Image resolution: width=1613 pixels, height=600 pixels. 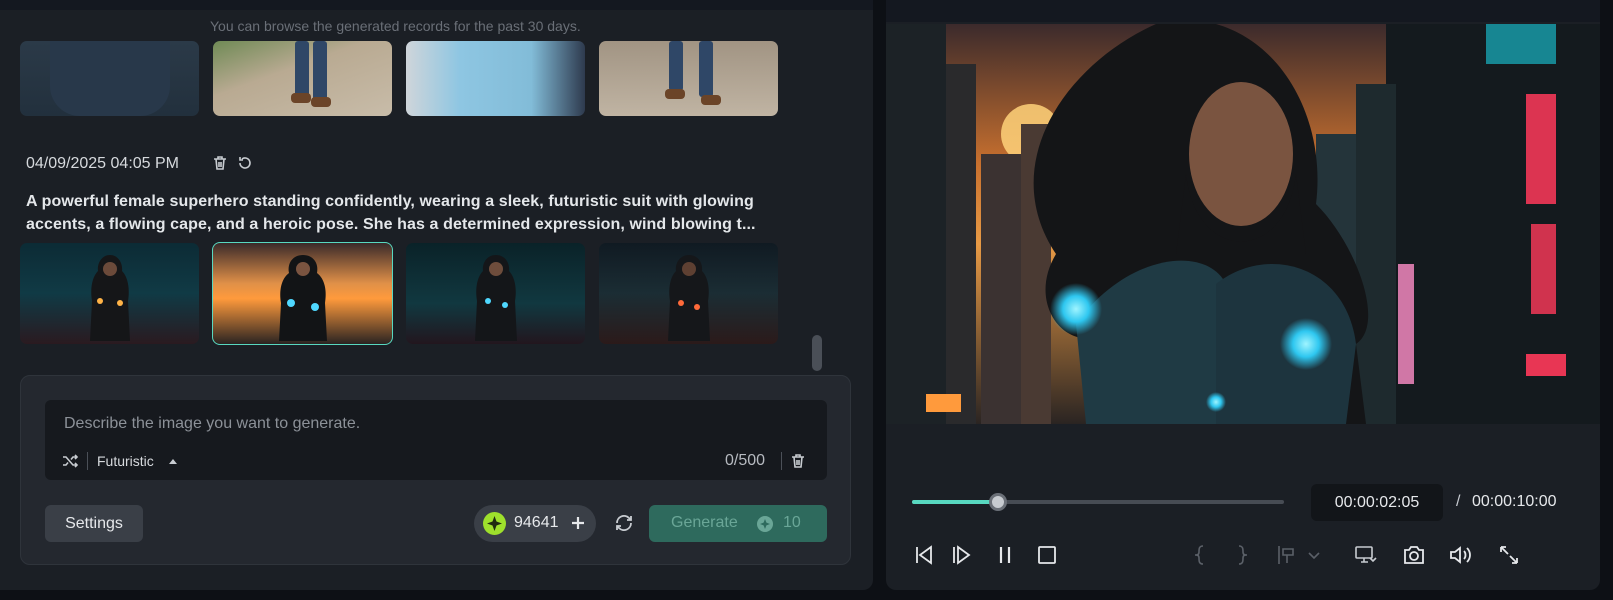 What do you see at coordinates (125, 461) in the screenshot?
I see `style-select: Futuristic` at bounding box center [125, 461].